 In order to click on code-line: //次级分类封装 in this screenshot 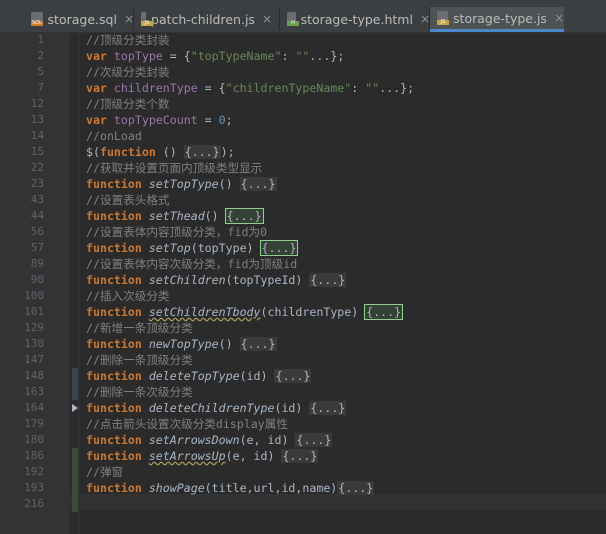, I will do `click(128, 72)`.